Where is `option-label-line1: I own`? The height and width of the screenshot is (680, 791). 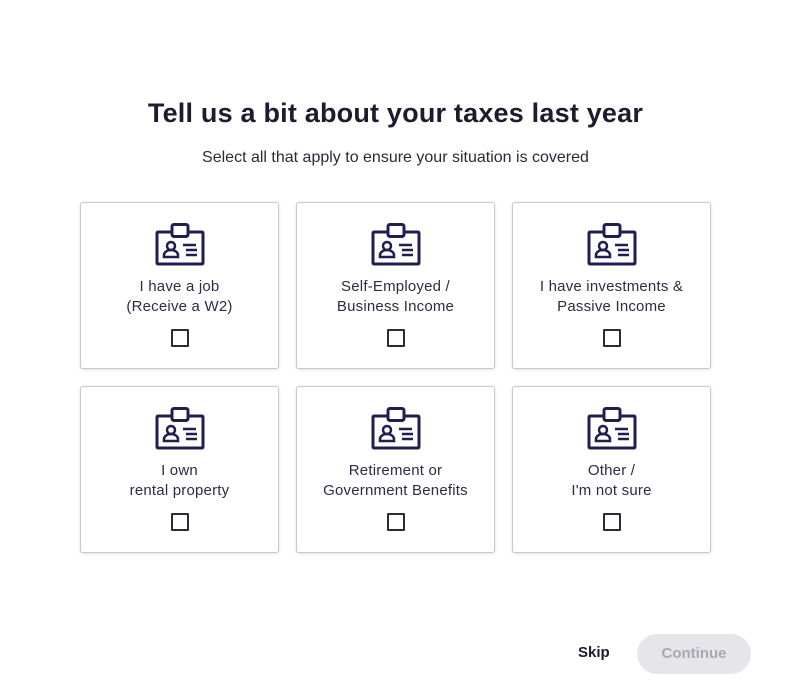 option-label-line1: I own is located at coordinates (179, 470).